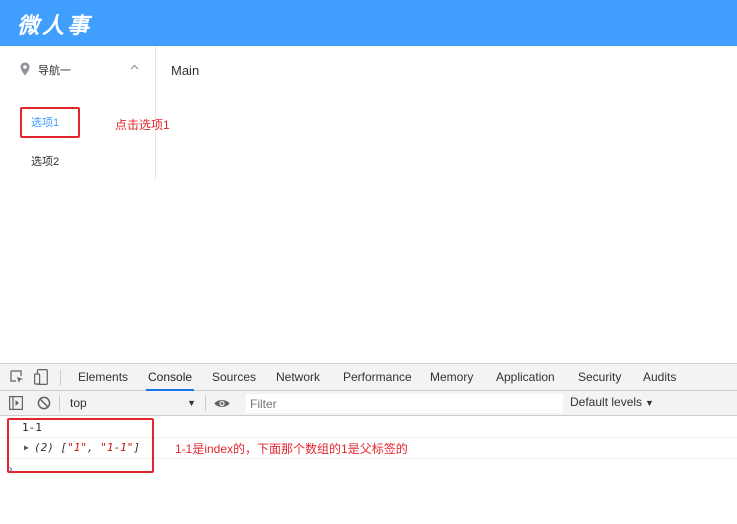  What do you see at coordinates (368, 23) in the screenshot?
I see `app-header: 微人事` at bounding box center [368, 23].